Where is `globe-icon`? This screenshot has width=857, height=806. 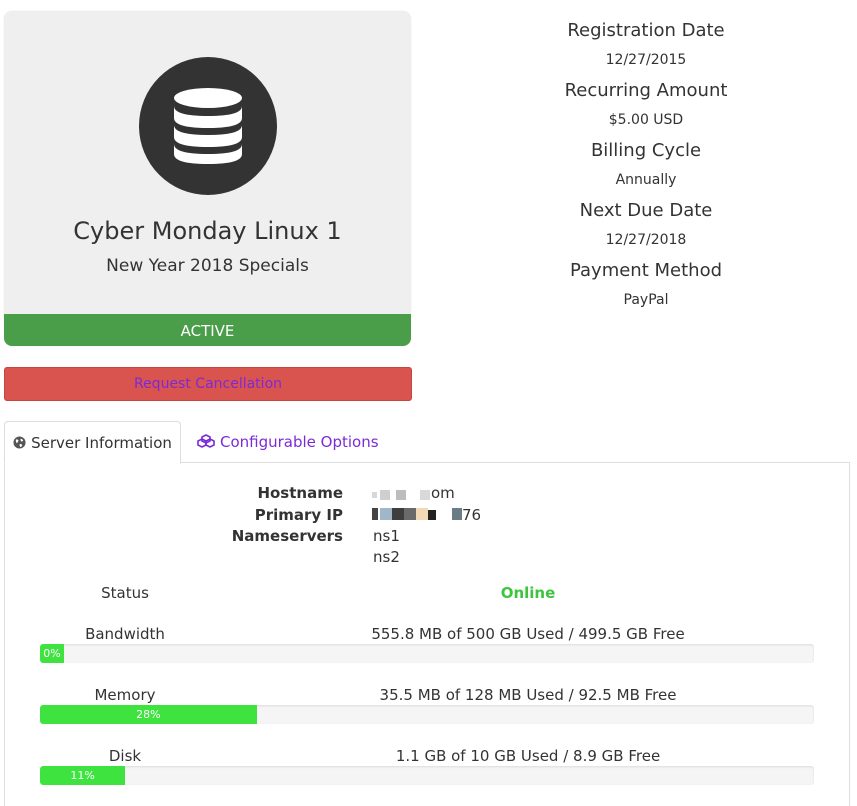 globe-icon is located at coordinates (19, 442).